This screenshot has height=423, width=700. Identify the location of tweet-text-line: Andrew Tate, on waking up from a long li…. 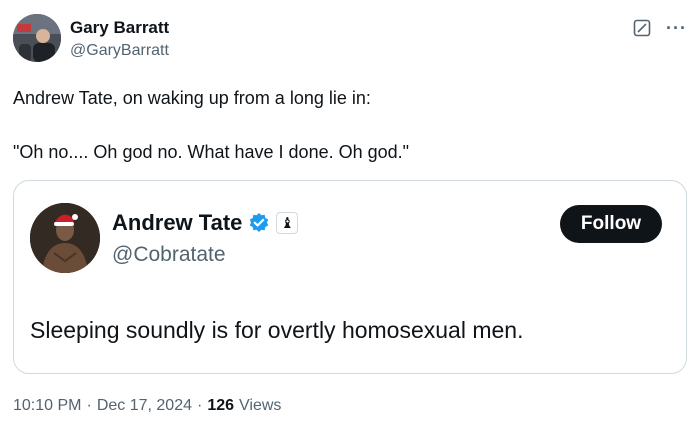
(192, 98).